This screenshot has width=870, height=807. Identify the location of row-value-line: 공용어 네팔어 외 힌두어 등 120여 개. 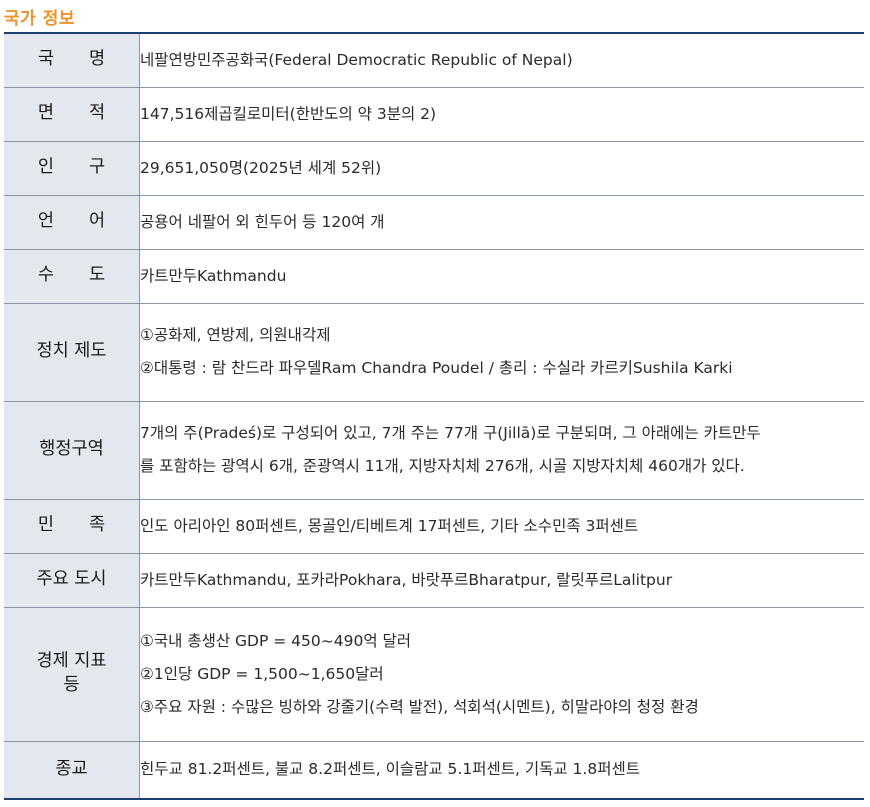
(262, 221).